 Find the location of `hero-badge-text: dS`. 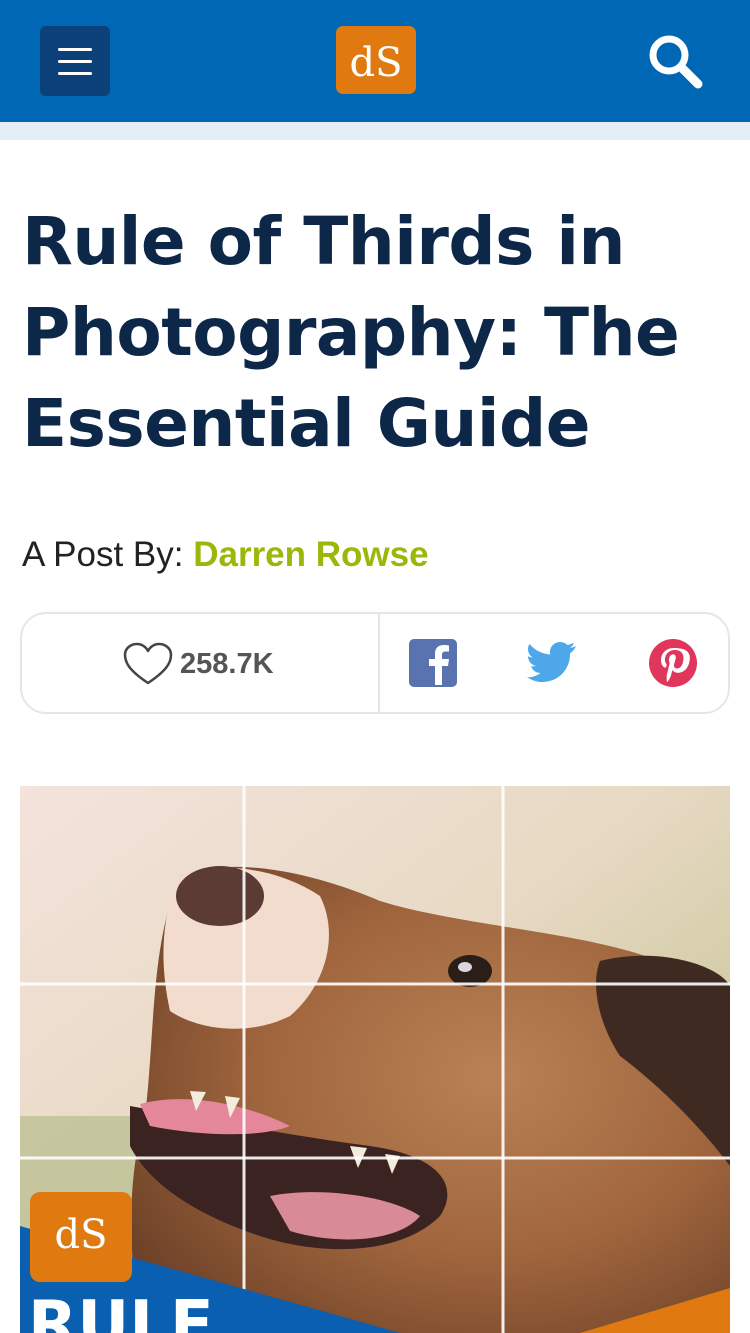

hero-badge-text: dS is located at coordinates (80, 1235).